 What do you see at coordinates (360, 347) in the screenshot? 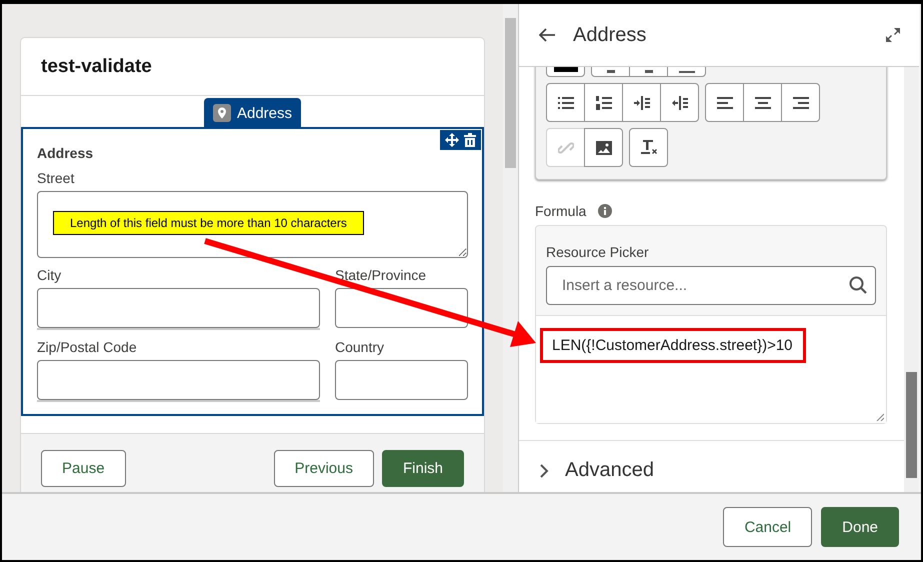
I see `field-label: Country` at bounding box center [360, 347].